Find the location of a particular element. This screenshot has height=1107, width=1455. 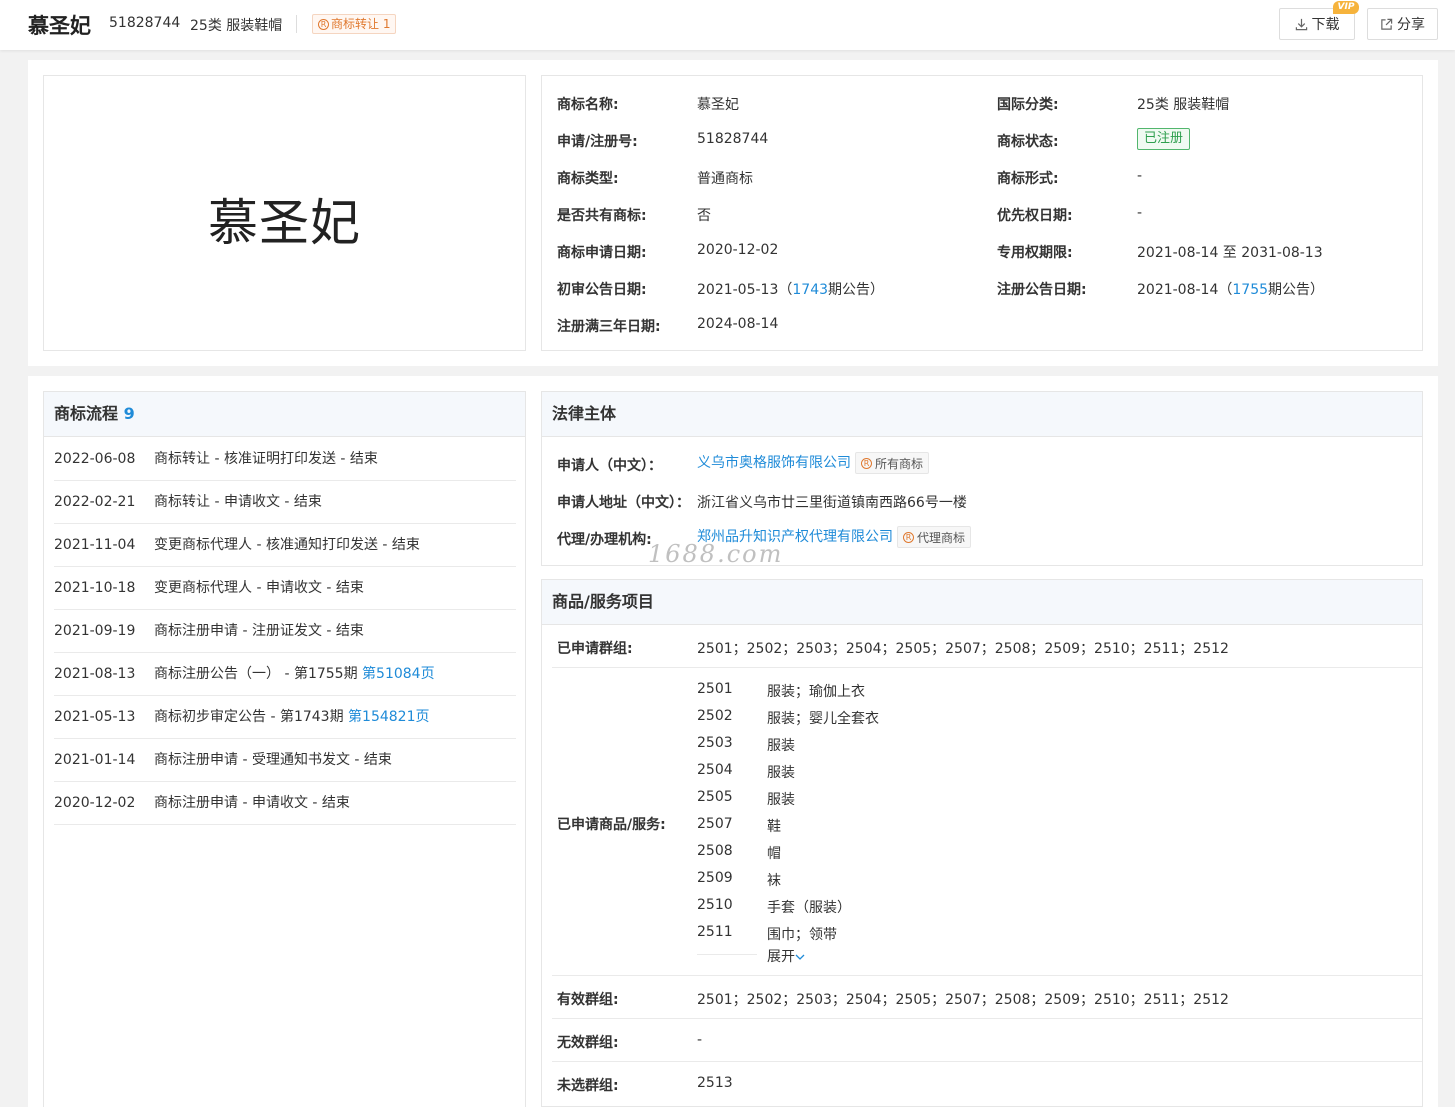

flow-date: 2021-10-18 is located at coordinates (95, 588).